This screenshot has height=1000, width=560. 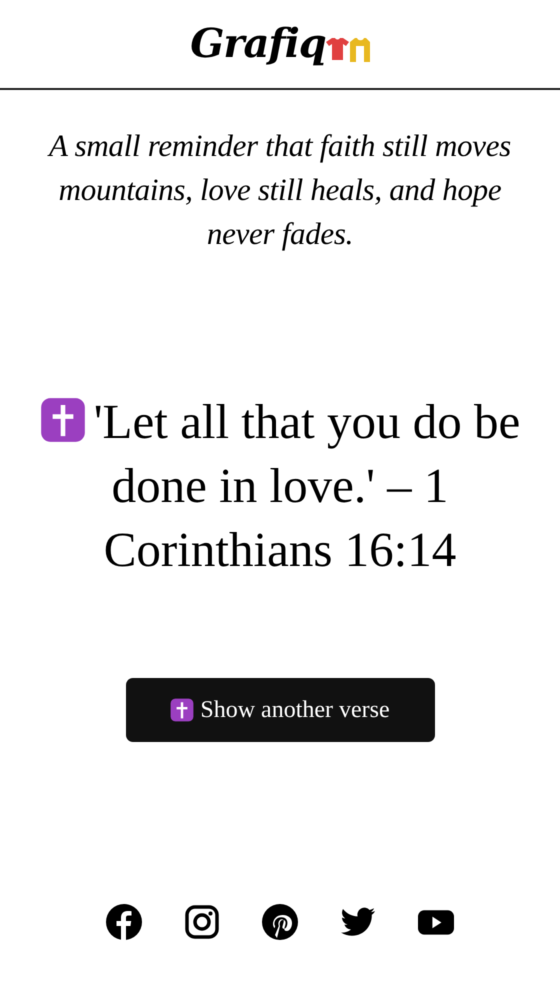 I want to click on pinterest-icon, so click(x=280, y=922).